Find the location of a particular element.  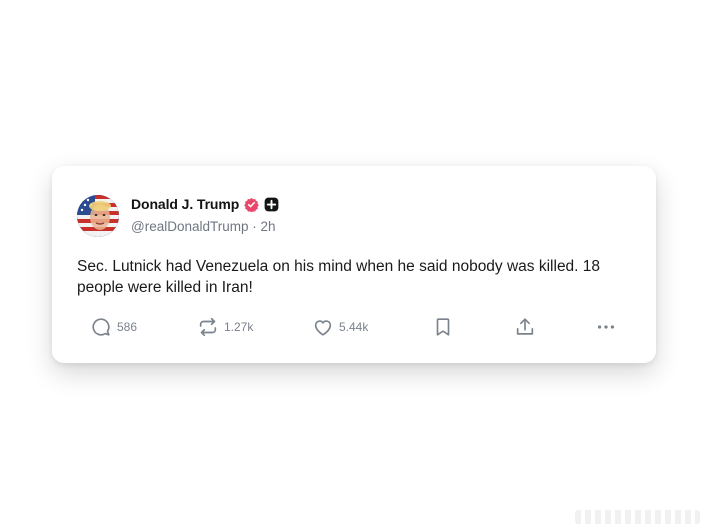

action-bar: 586 1.27k 5.44k is located at coordinates (354, 327).